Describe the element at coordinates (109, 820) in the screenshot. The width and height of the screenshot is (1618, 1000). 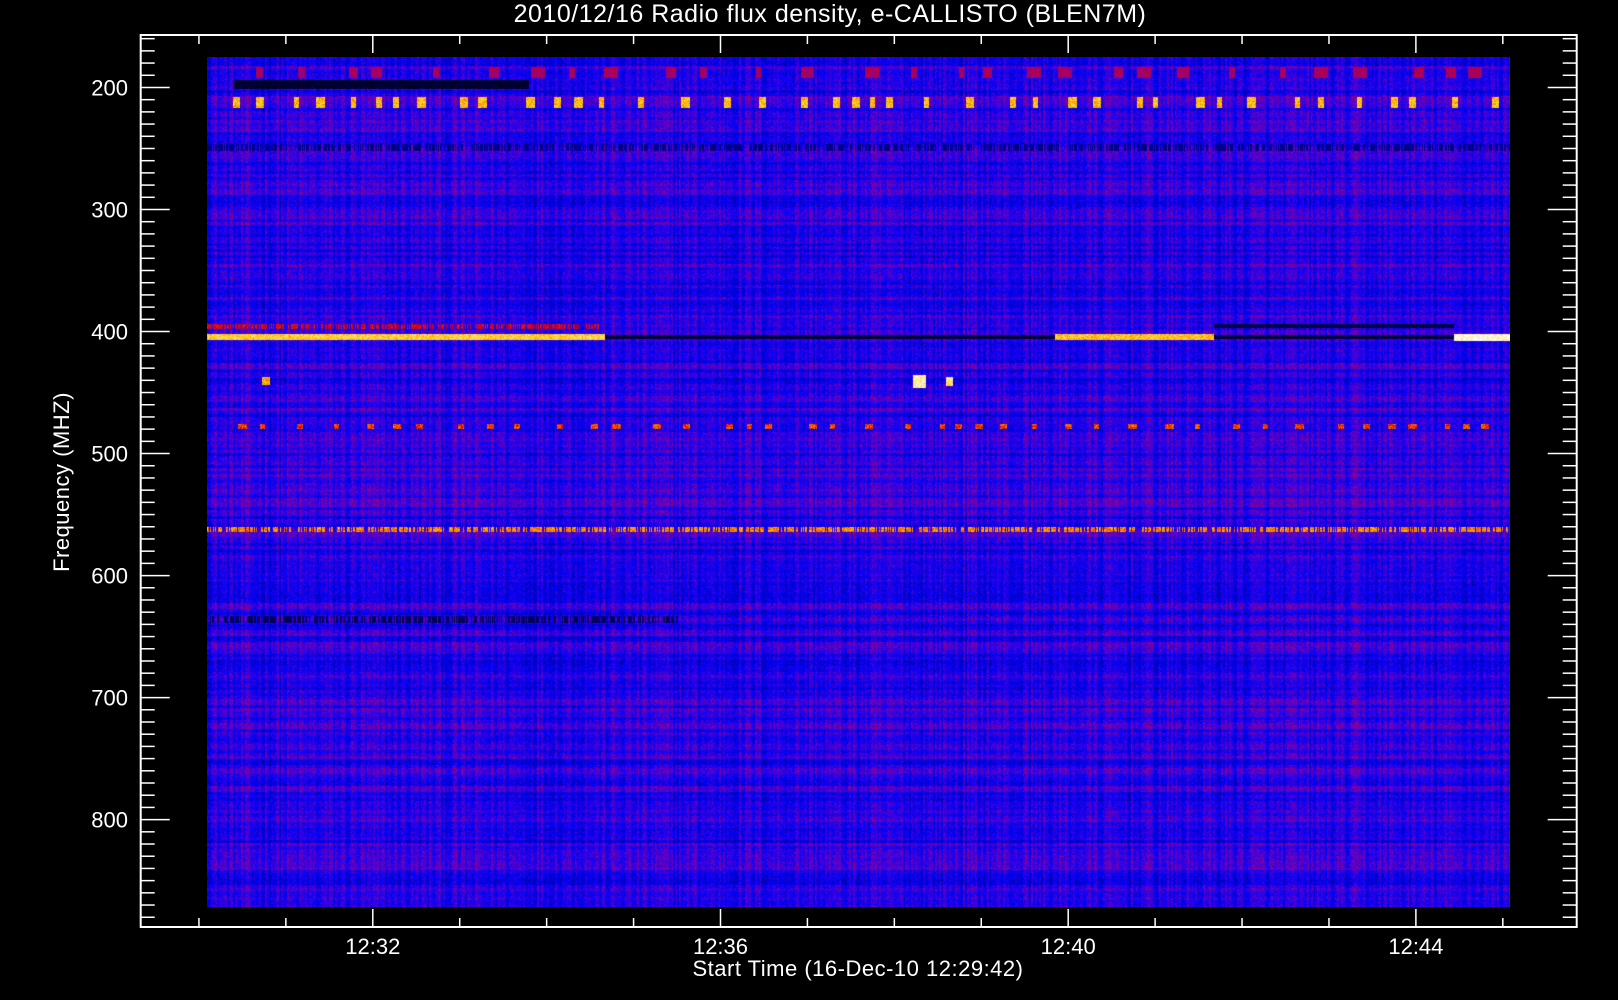
I see `y-tick-label: 800` at that location.